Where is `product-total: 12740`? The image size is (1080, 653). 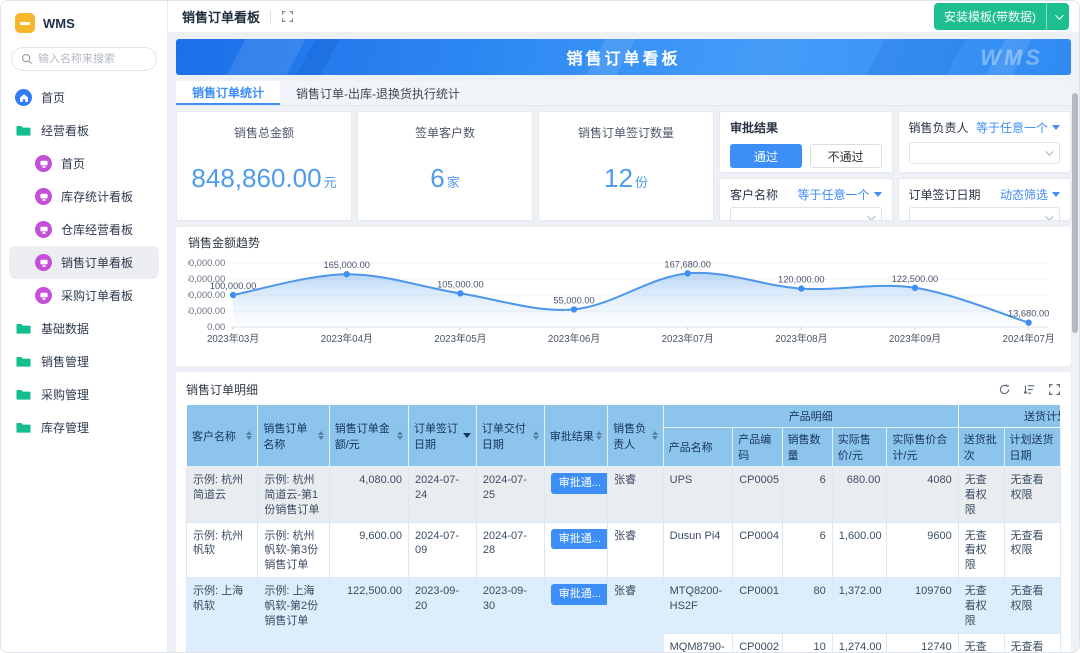
product-total: 12740 is located at coordinates (922, 642).